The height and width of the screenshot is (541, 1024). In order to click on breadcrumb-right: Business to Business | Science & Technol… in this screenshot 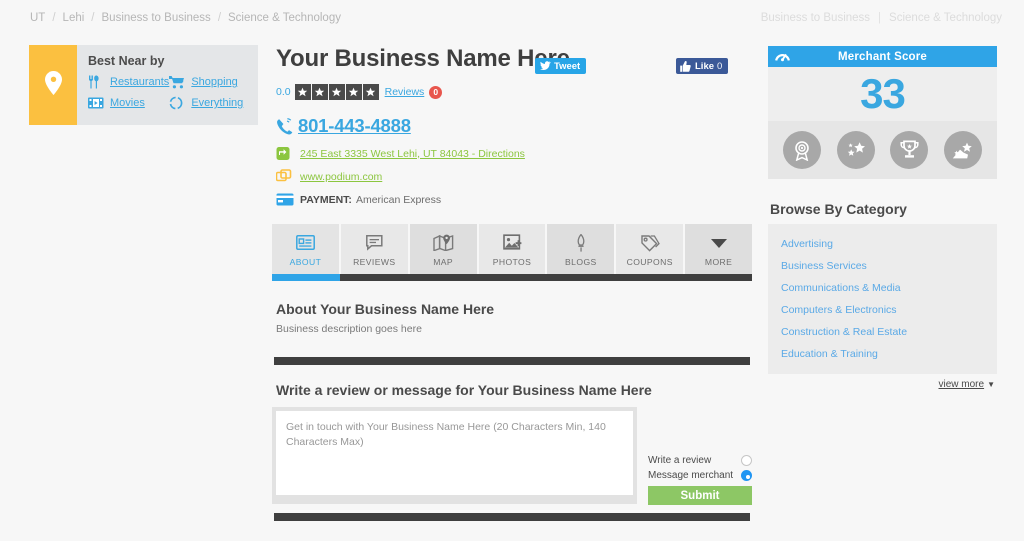, I will do `click(881, 18)`.